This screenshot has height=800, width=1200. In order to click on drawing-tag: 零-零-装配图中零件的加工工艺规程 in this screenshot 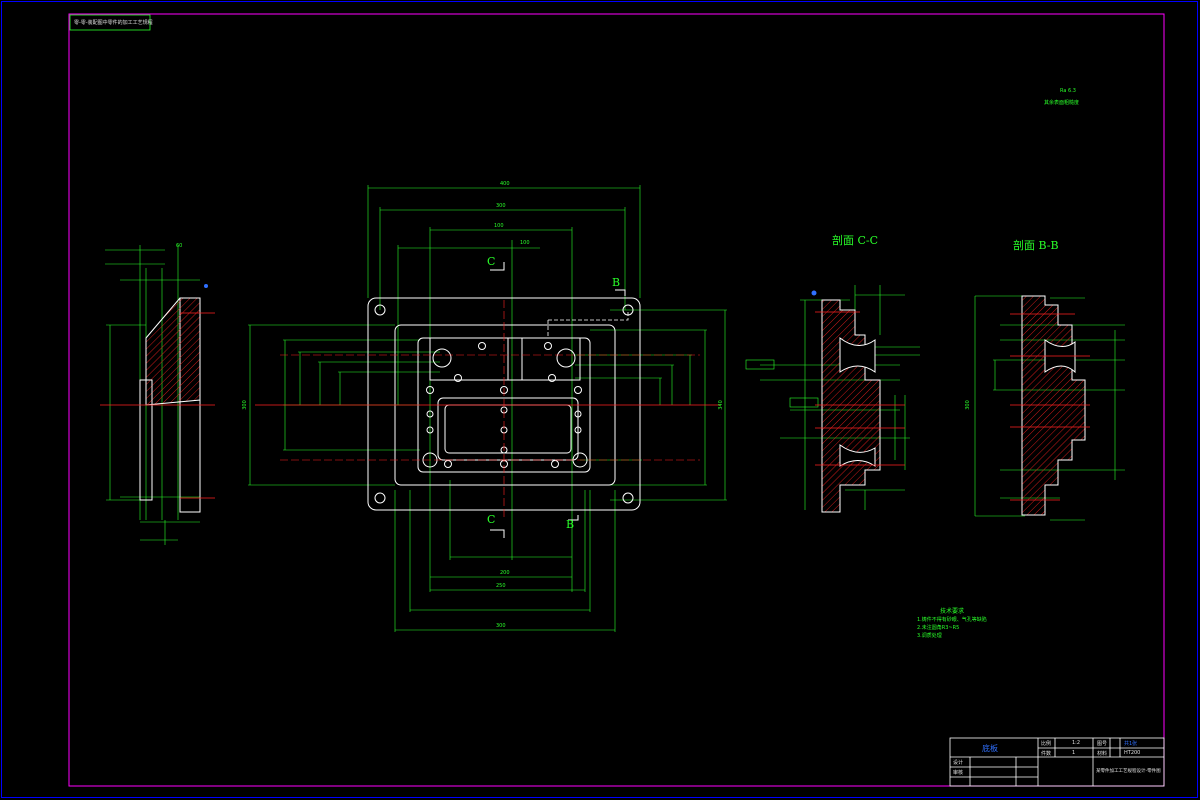, I will do `click(113, 23)`.